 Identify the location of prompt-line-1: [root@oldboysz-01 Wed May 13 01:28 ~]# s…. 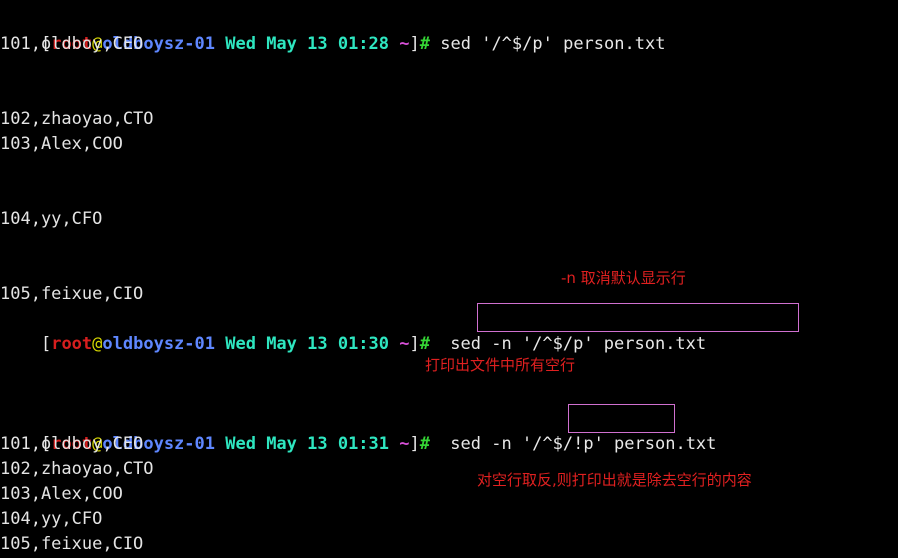
(332, 30).